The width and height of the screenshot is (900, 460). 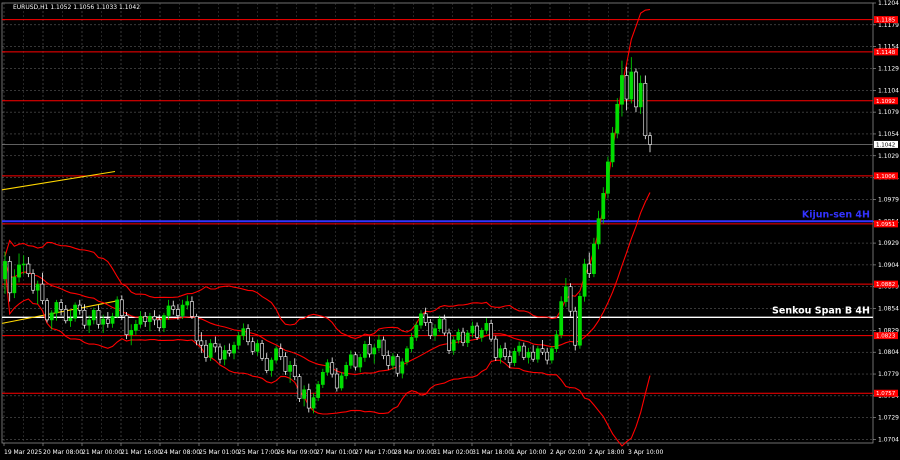 I want to click on x-tick-label: 21 Mar 16:00, so click(x=141, y=452).